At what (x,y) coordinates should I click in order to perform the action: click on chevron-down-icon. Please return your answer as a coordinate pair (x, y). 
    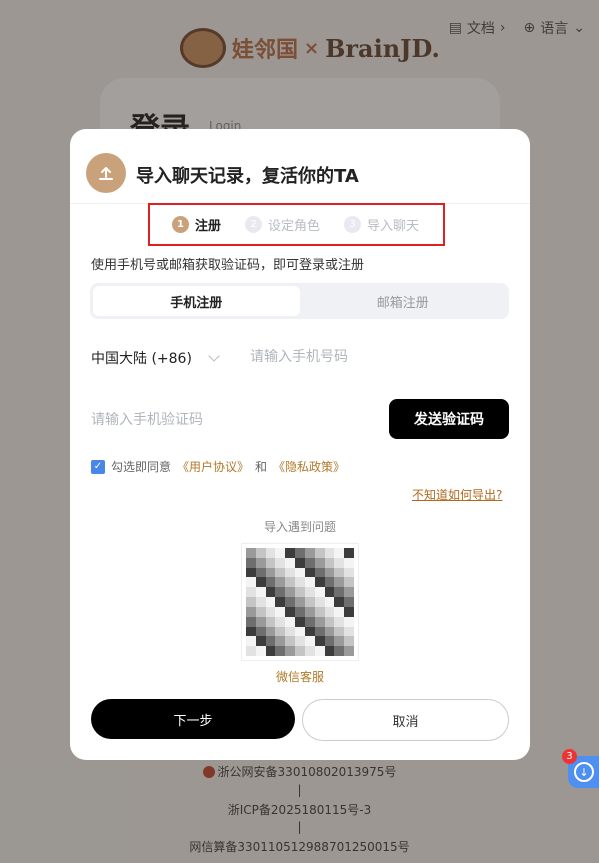
    Looking at the image, I should click on (214, 356).